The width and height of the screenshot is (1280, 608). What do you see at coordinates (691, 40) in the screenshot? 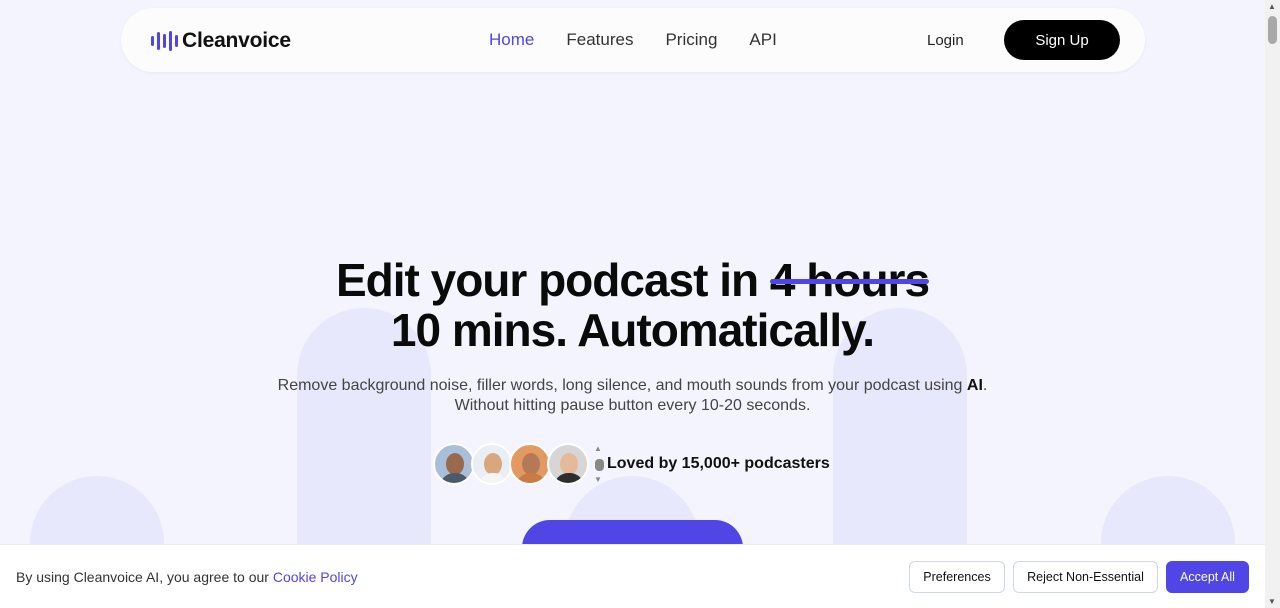
I see `nav-link-pricing: Pricing` at bounding box center [691, 40].